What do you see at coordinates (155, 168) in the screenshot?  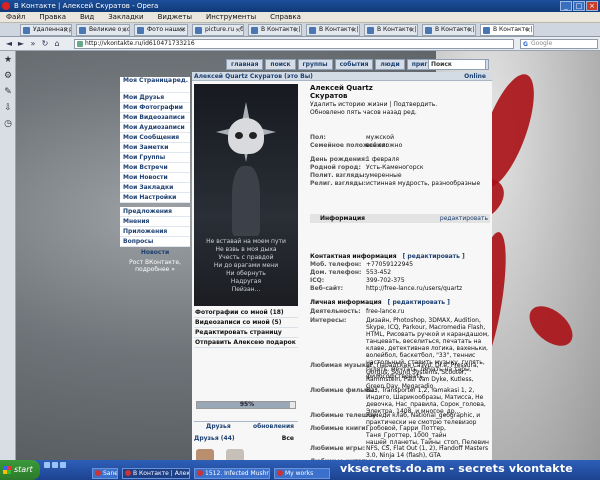 I see `sidebar-item: Мои Встречи` at bounding box center [155, 168].